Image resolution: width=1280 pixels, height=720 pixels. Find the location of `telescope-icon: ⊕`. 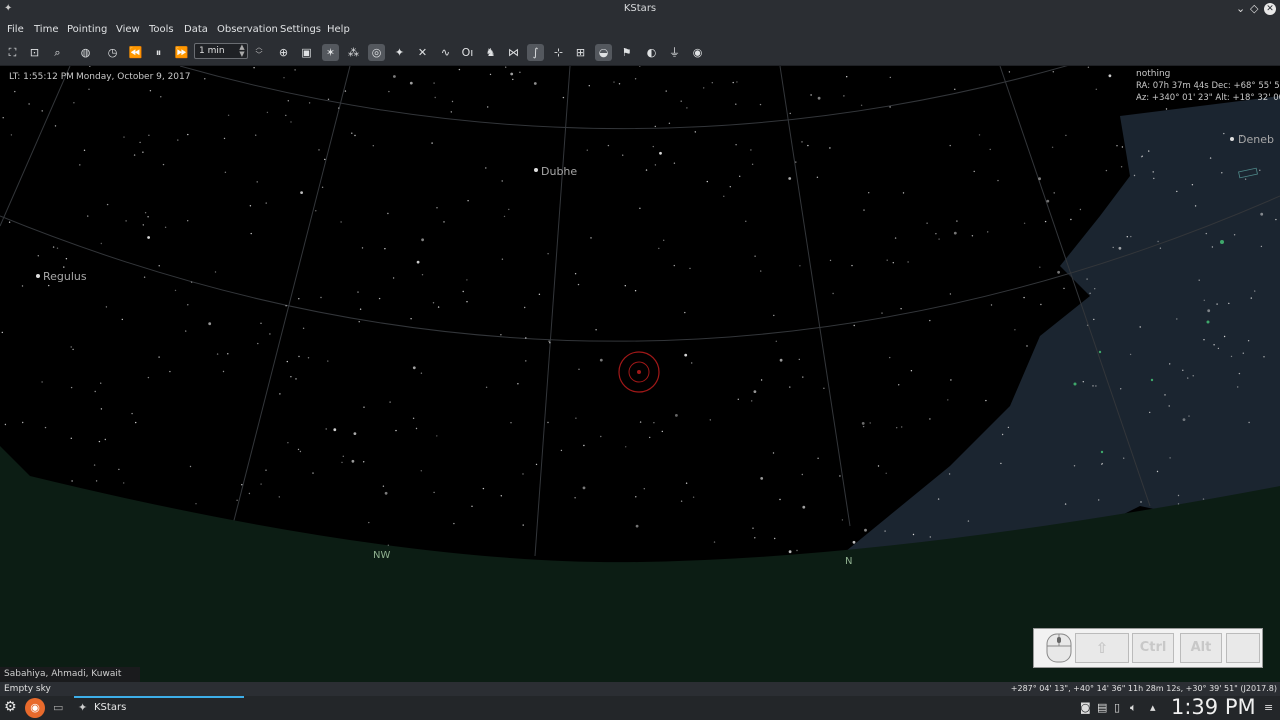

telescope-icon: ⊕ is located at coordinates (283, 52).